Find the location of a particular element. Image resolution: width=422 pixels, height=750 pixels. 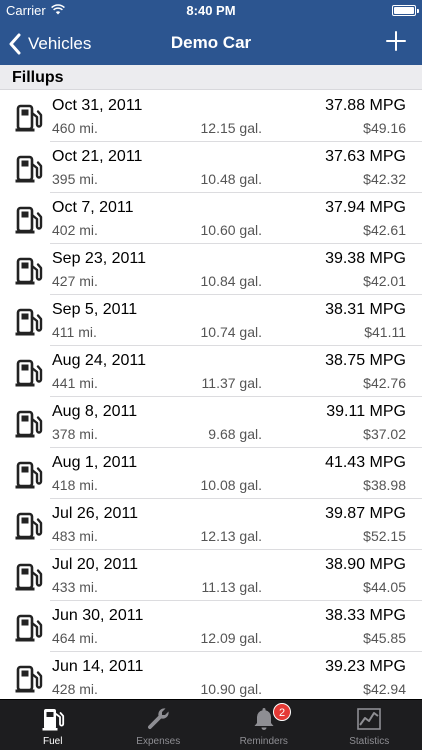

fillup-gallons: 12.09 gal. is located at coordinates (231, 638).